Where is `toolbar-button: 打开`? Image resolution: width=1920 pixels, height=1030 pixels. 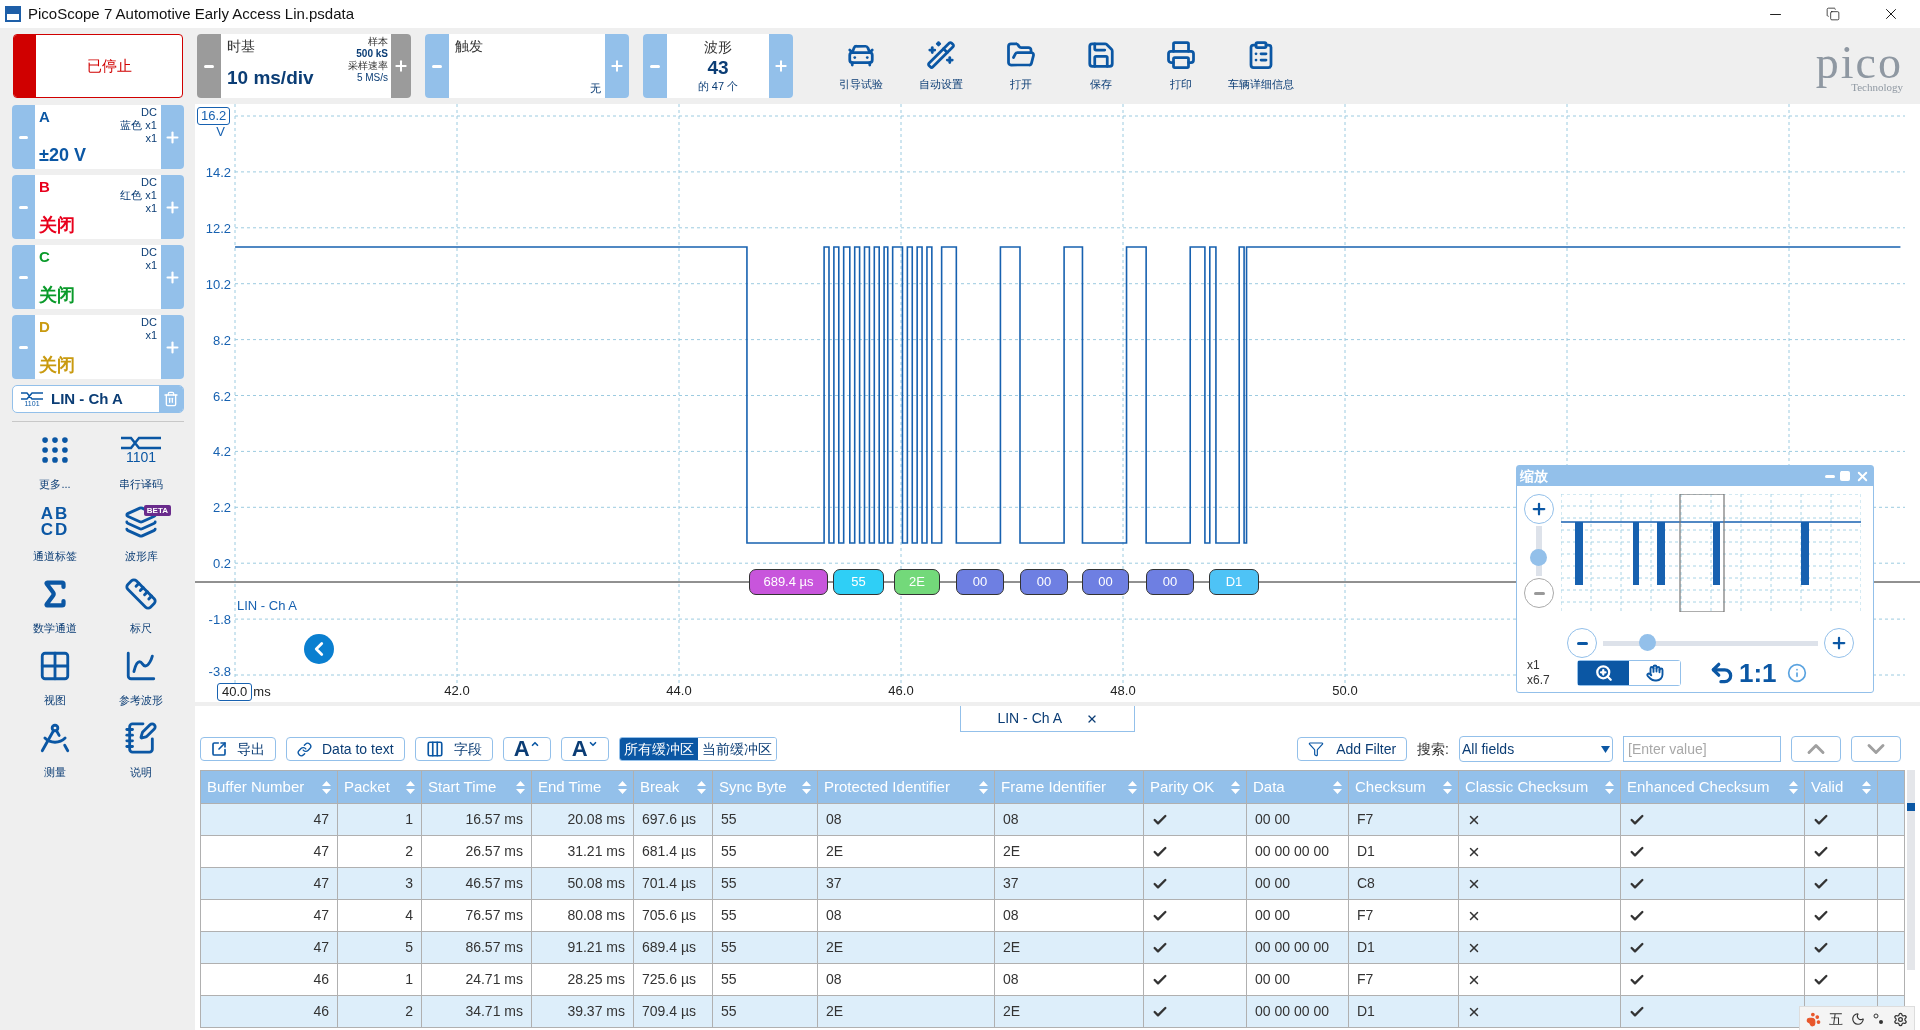
toolbar-button: 打开 is located at coordinates (1021, 66).